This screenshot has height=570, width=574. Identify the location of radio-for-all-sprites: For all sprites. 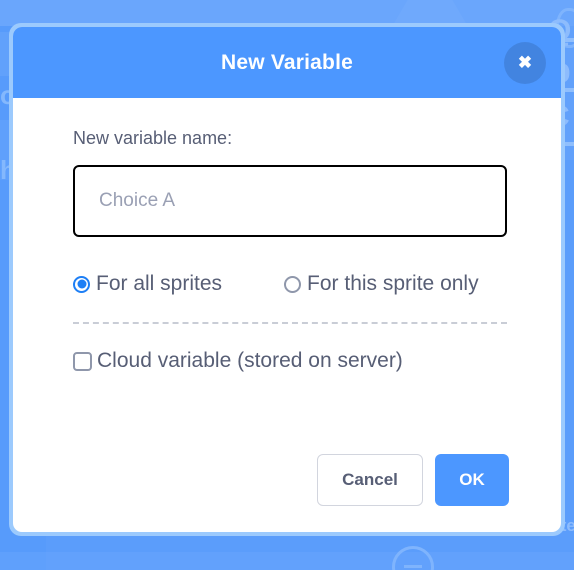
(147, 284).